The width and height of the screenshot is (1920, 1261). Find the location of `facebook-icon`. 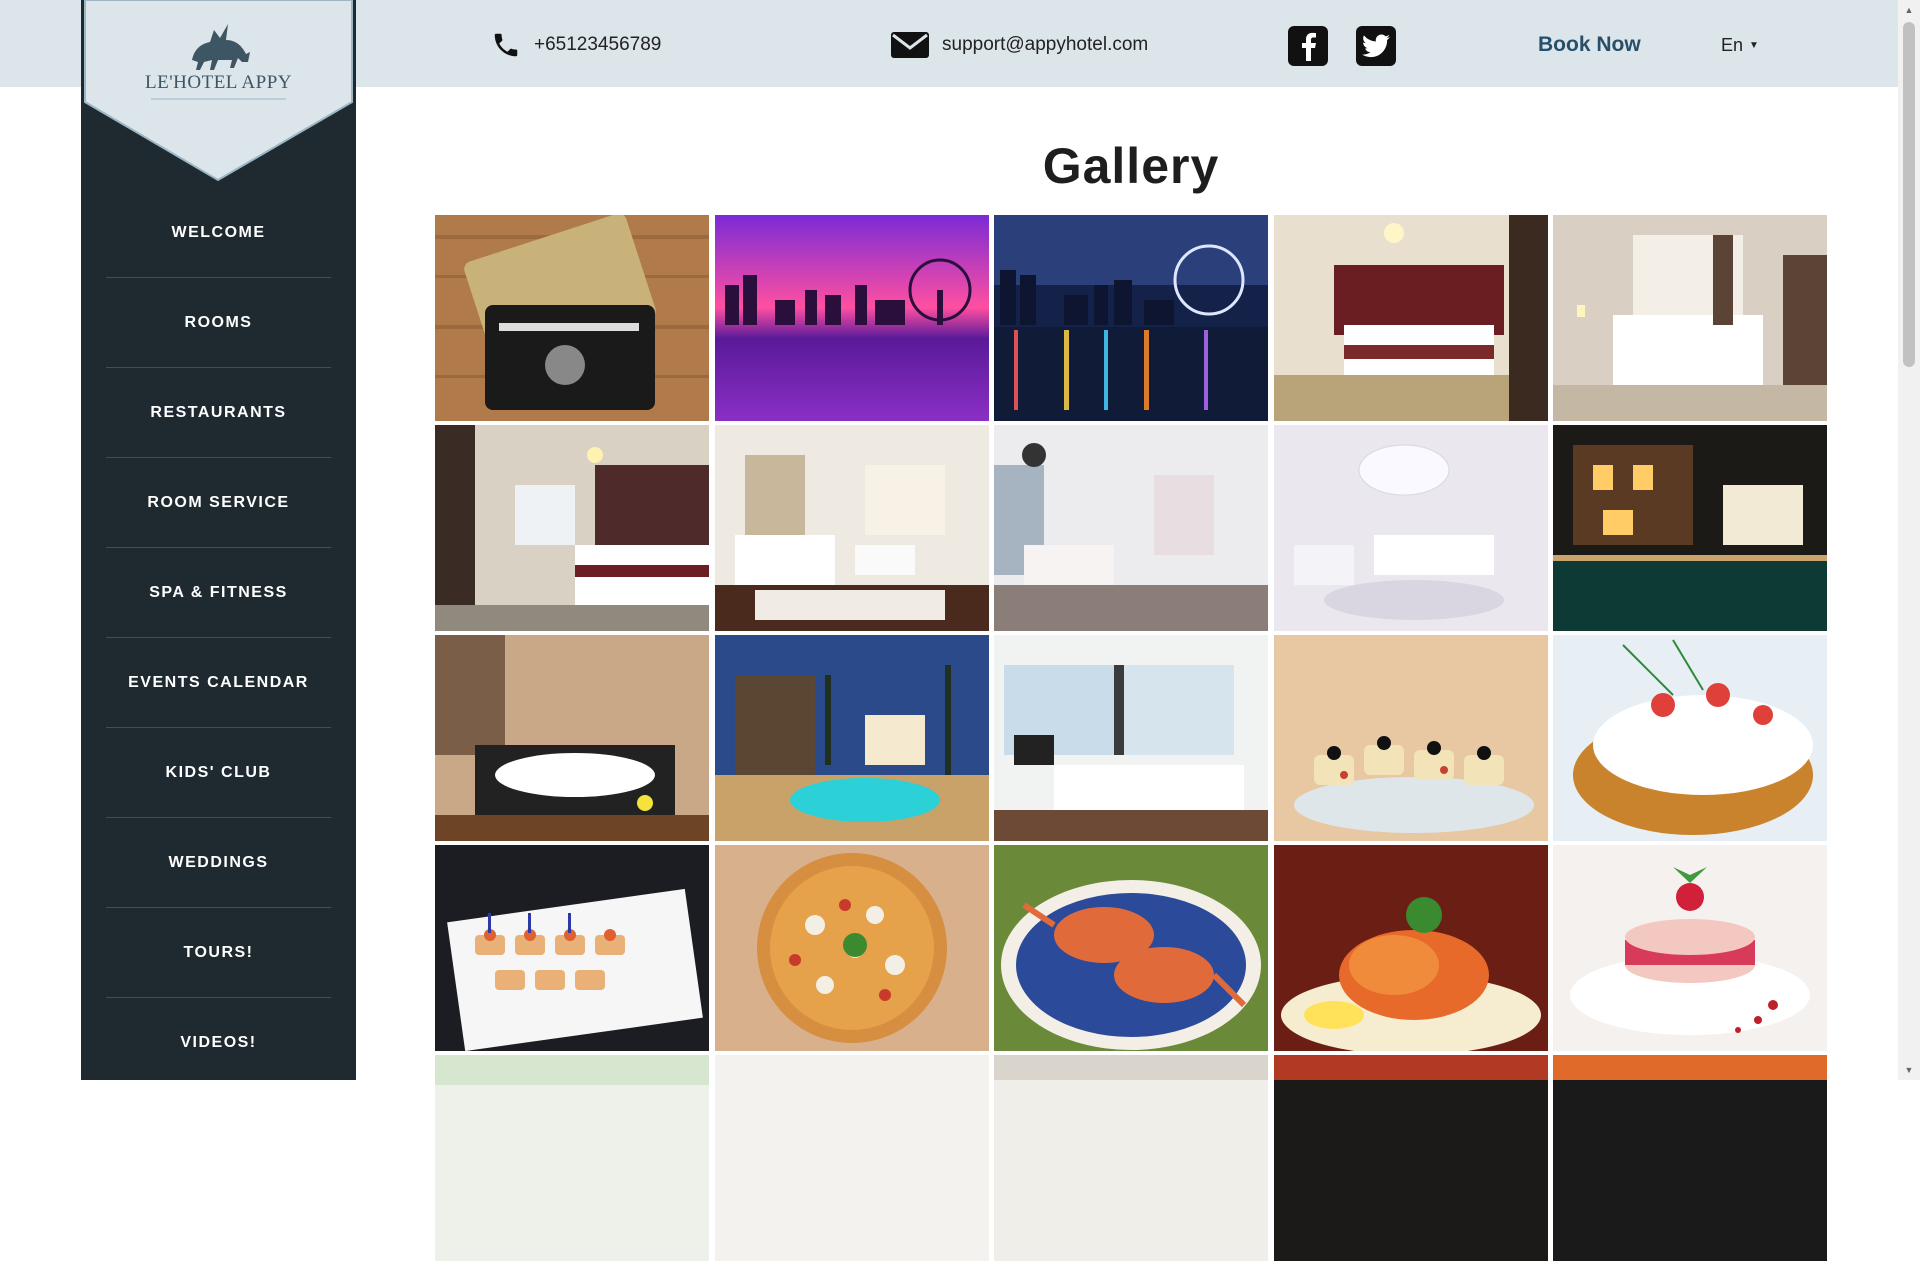

facebook-icon is located at coordinates (1308, 46).